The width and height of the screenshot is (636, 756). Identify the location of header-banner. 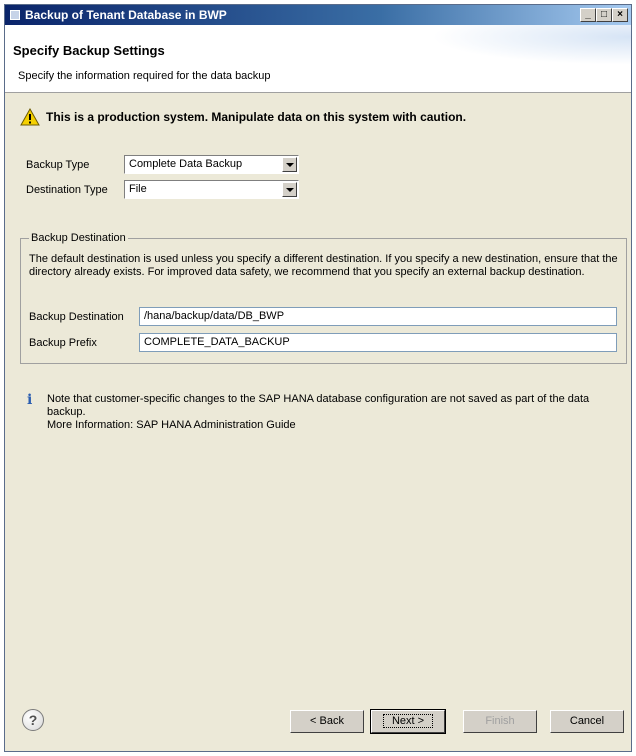
(531, 45).